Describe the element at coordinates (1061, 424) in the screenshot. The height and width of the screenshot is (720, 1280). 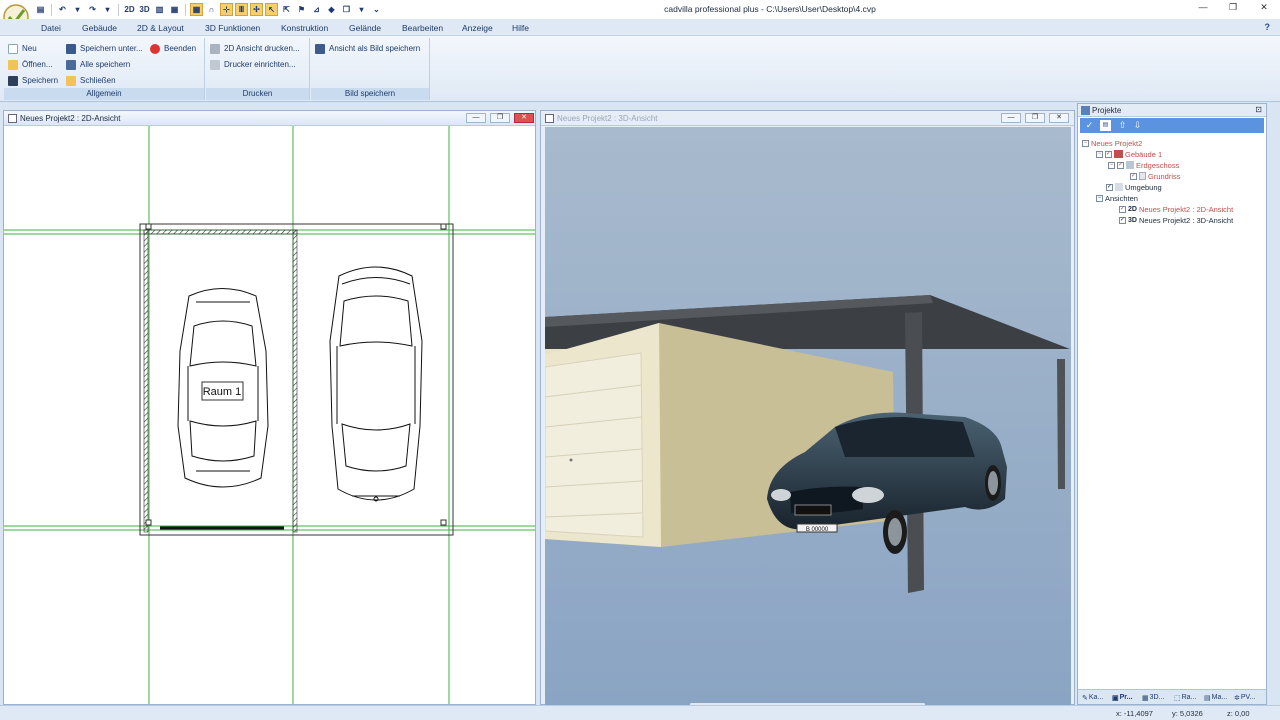
I see `carport-post-back` at that location.